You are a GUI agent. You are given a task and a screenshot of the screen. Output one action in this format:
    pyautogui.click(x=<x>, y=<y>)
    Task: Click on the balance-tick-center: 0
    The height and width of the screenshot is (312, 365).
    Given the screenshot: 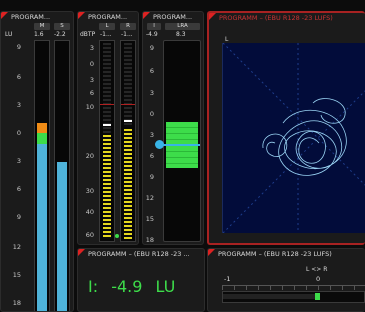 What is the action you would take?
    pyautogui.click(x=318, y=279)
    